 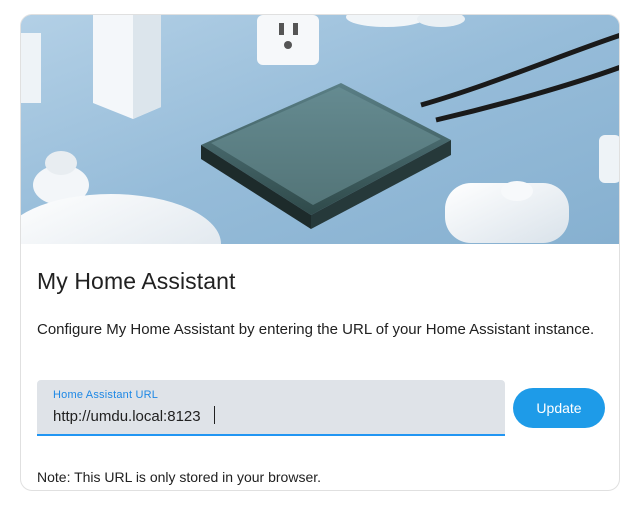 I want to click on update-button: Update, so click(x=559, y=408).